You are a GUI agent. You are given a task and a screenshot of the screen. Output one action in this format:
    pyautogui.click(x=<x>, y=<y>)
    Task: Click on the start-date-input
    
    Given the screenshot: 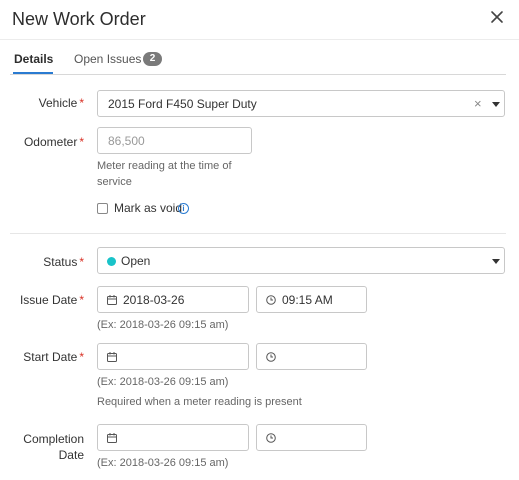 What is the action you would take?
    pyautogui.click(x=173, y=356)
    